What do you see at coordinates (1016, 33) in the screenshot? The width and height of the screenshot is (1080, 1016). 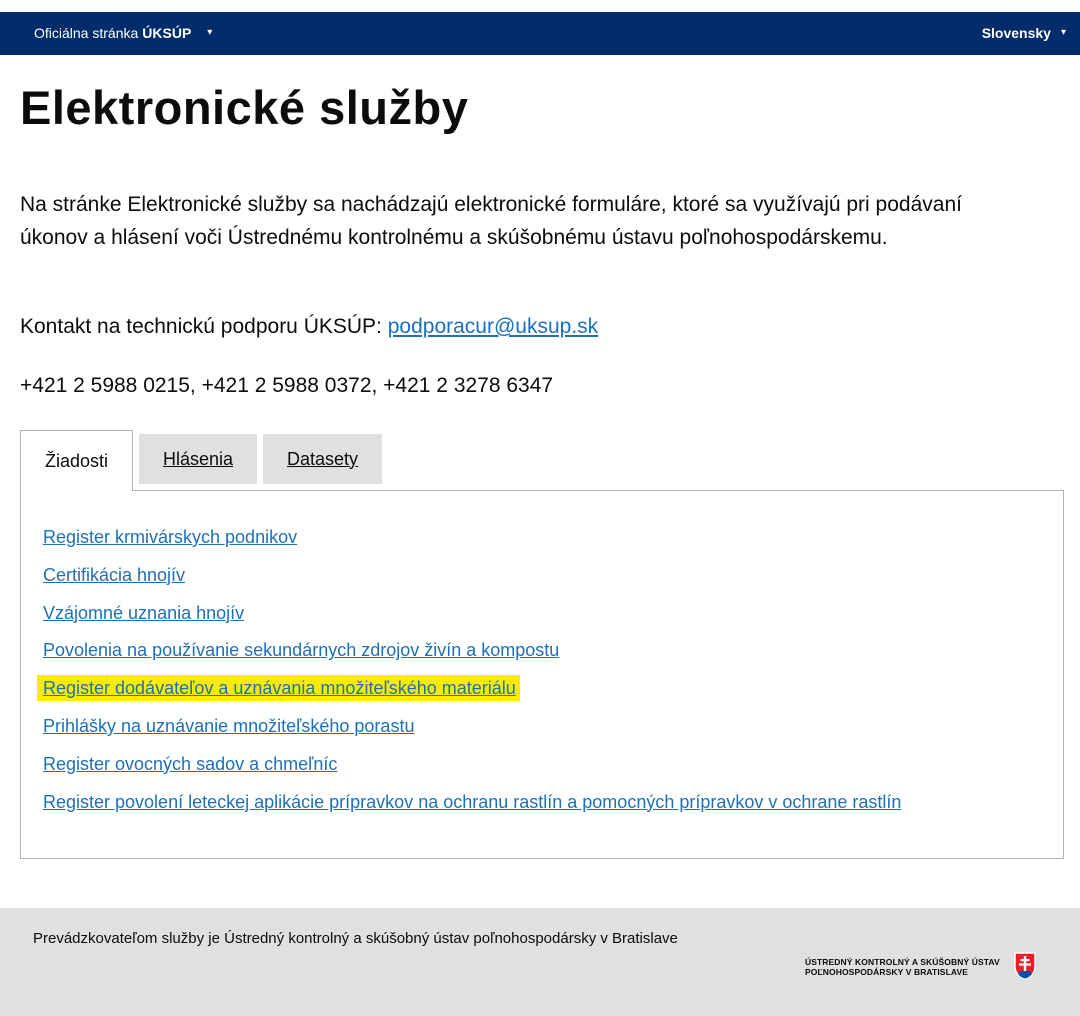 I see `language-label: Slovensky` at bounding box center [1016, 33].